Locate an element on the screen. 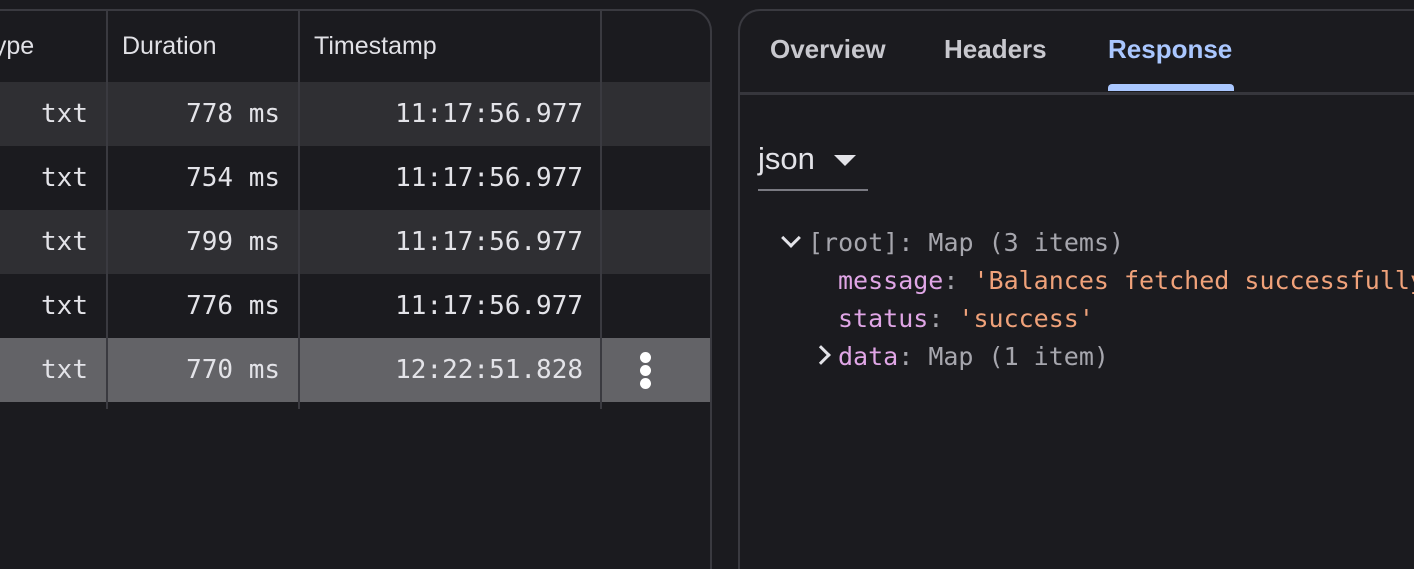  tree-node-status: status: 'success' is located at coordinates (966, 318).